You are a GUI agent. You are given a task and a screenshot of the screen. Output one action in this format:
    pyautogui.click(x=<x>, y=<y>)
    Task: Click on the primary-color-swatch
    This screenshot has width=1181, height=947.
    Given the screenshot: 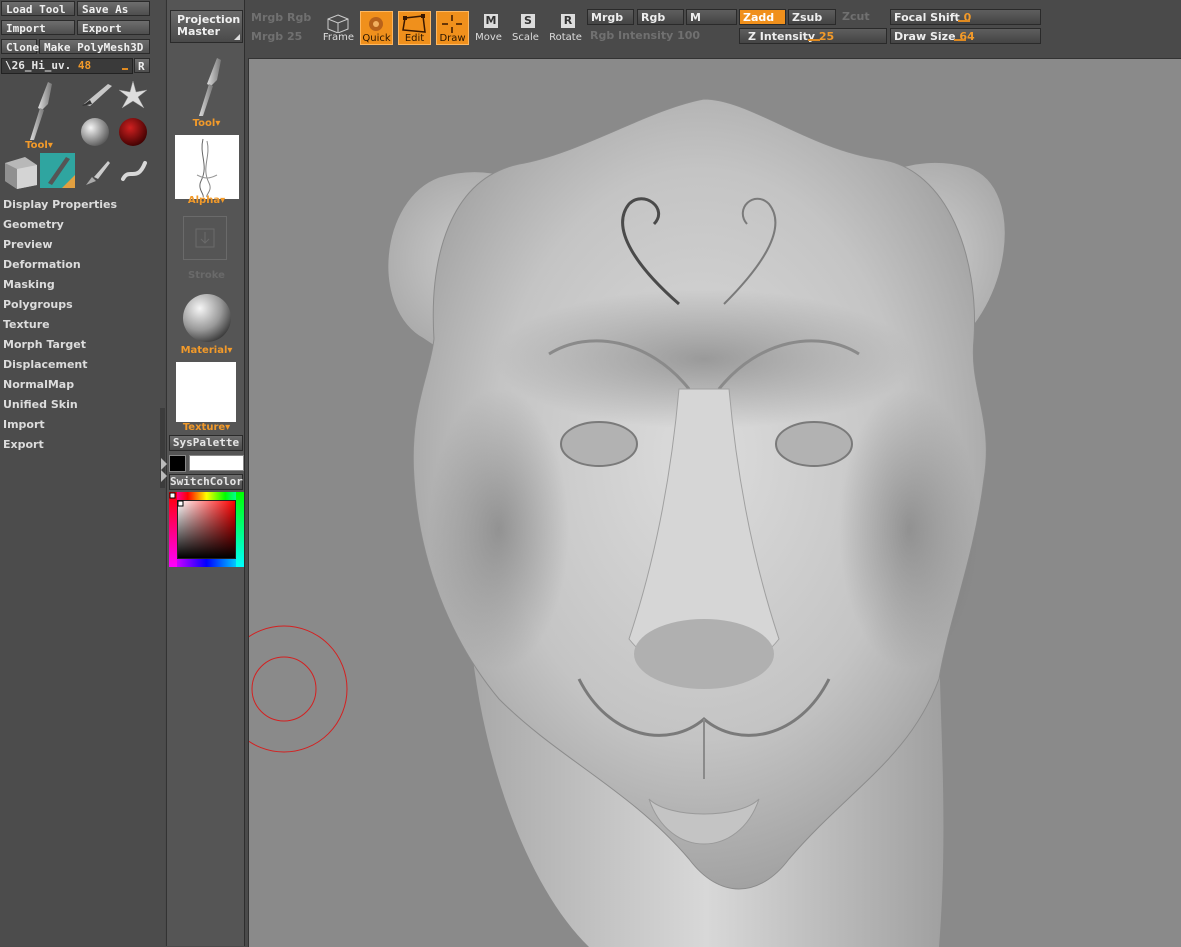 What is the action you would take?
    pyautogui.click(x=177, y=463)
    